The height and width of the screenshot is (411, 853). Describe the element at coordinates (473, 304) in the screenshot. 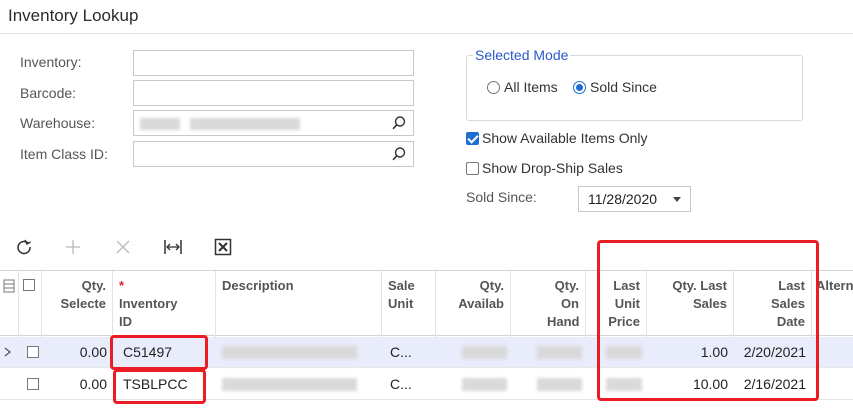

I see `header-qty-available: Qty. Availab` at that location.